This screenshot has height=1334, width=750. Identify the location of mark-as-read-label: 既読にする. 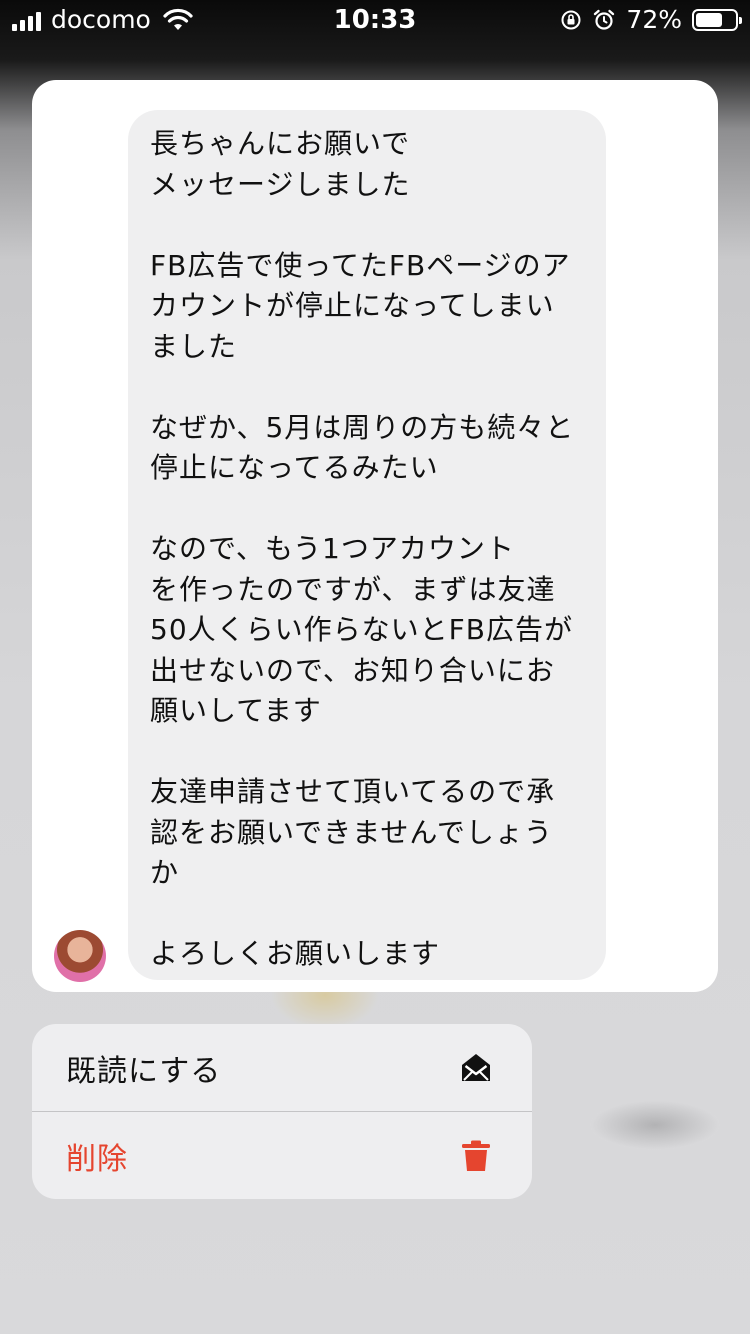
(144, 1071).